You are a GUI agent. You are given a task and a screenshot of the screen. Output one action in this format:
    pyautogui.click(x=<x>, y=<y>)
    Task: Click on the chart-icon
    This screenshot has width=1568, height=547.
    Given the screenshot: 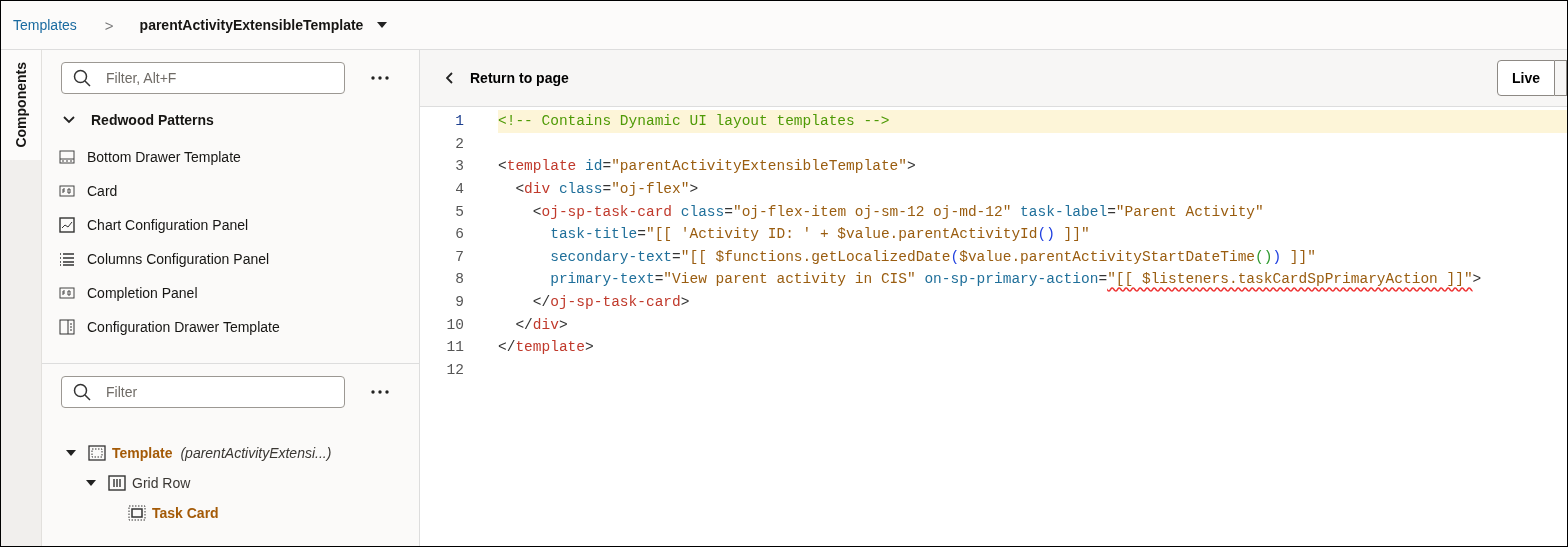 What is the action you would take?
    pyautogui.click(x=67, y=225)
    